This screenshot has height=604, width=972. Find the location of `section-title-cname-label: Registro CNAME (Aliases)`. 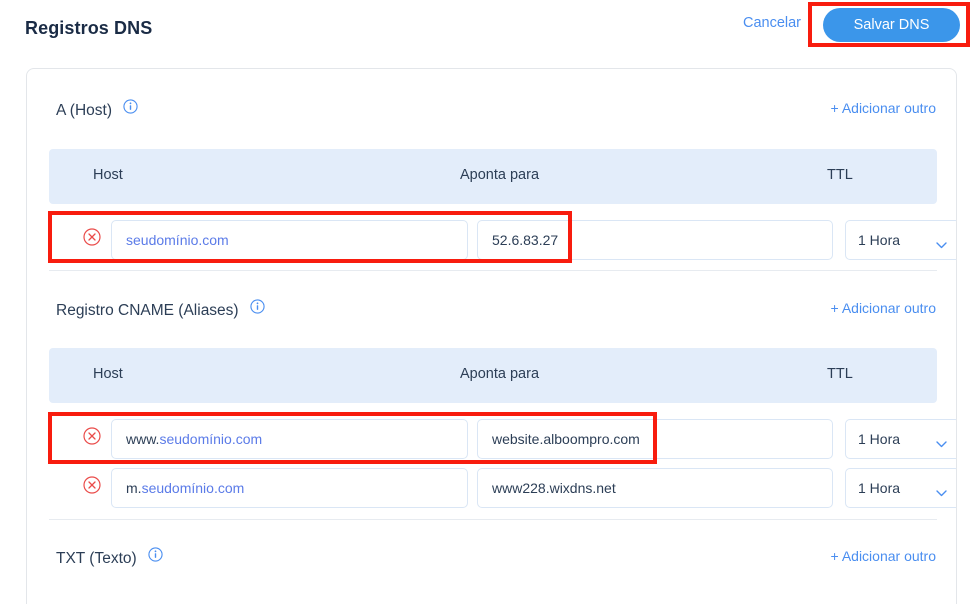

section-title-cname-label: Registro CNAME (Aliases) is located at coordinates (147, 310).